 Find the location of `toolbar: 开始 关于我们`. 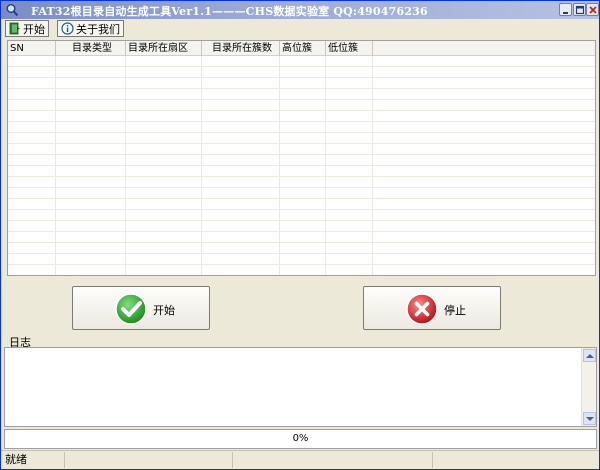

toolbar: 开始 关于我们 is located at coordinates (300, 29).